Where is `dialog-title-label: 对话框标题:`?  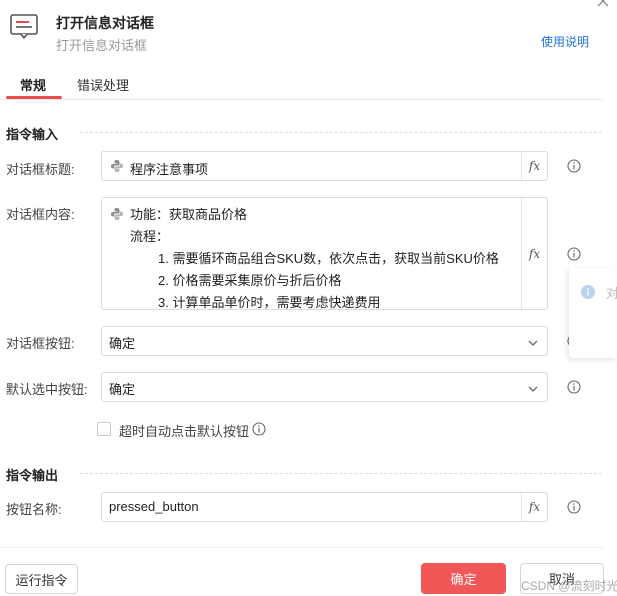 dialog-title-label: 对话框标题: is located at coordinates (40, 169).